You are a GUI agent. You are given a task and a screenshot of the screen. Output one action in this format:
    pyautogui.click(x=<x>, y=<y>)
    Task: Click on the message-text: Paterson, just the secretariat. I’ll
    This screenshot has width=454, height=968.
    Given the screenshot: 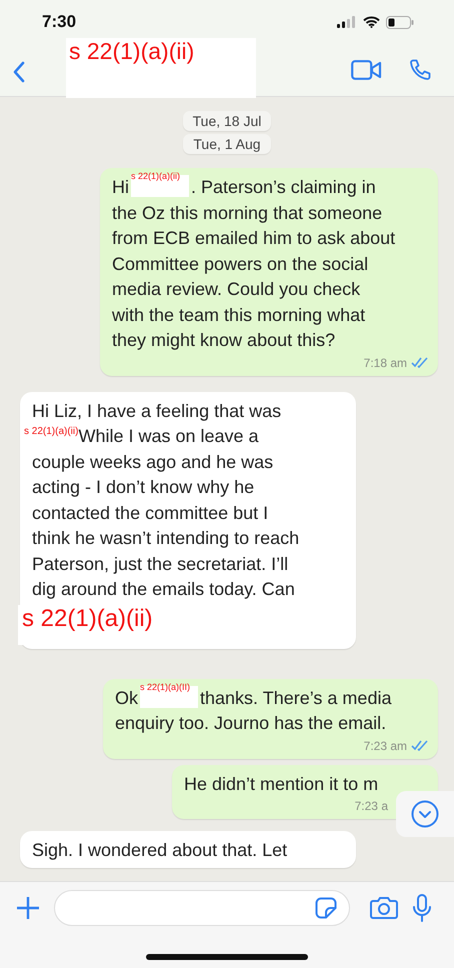 What is the action you would take?
    pyautogui.click(x=160, y=564)
    